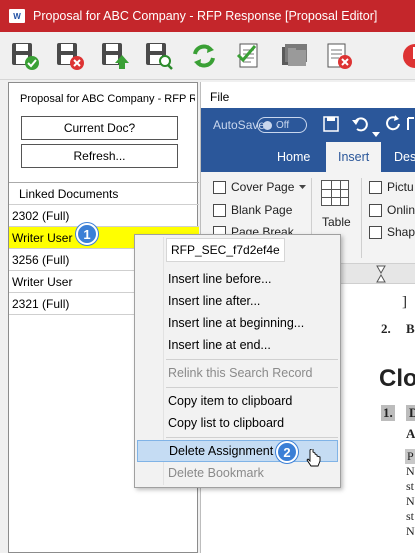  What do you see at coordinates (249, 56) in the screenshot?
I see `document-check-icon` at bounding box center [249, 56].